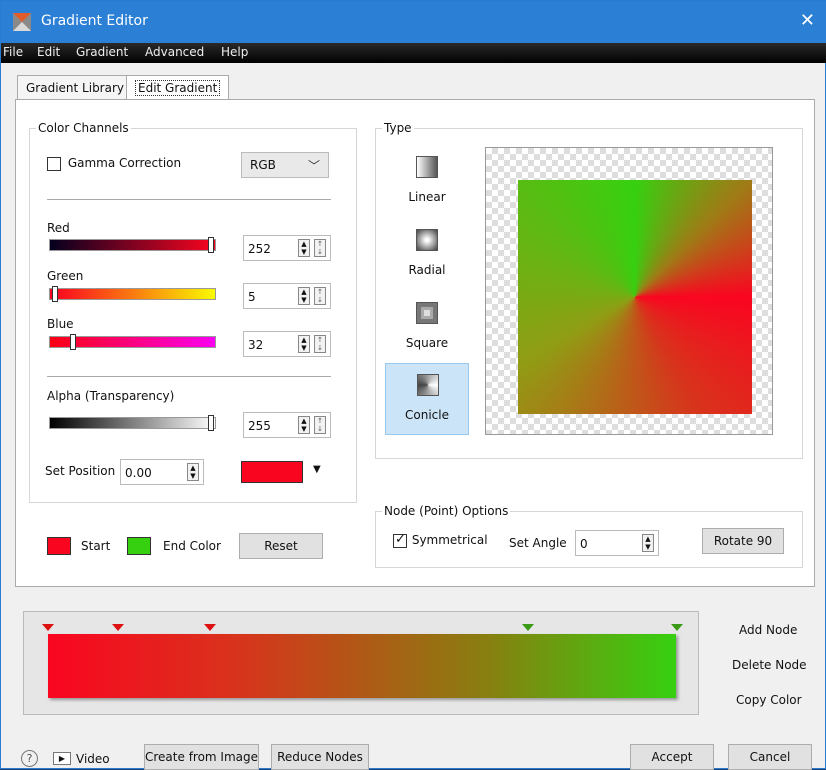 The image size is (826, 770). Describe the element at coordinates (304, 425) in the screenshot. I see `alpha-spin-icon: ▲ ▼` at that location.